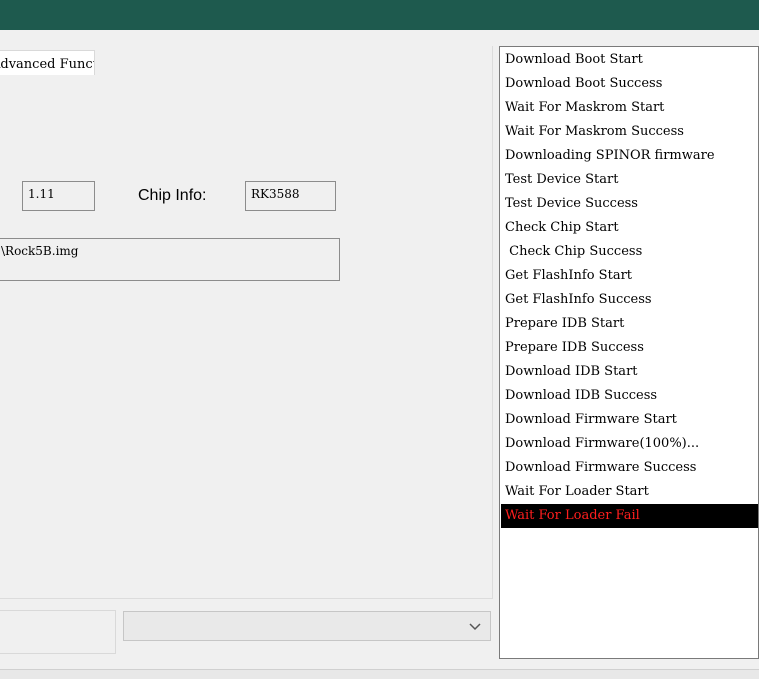 The height and width of the screenshot is (679, 759). Describe the element at coordinates (562, 227) in the screenshot. I see `log-line: Check Chip Start` at that location.